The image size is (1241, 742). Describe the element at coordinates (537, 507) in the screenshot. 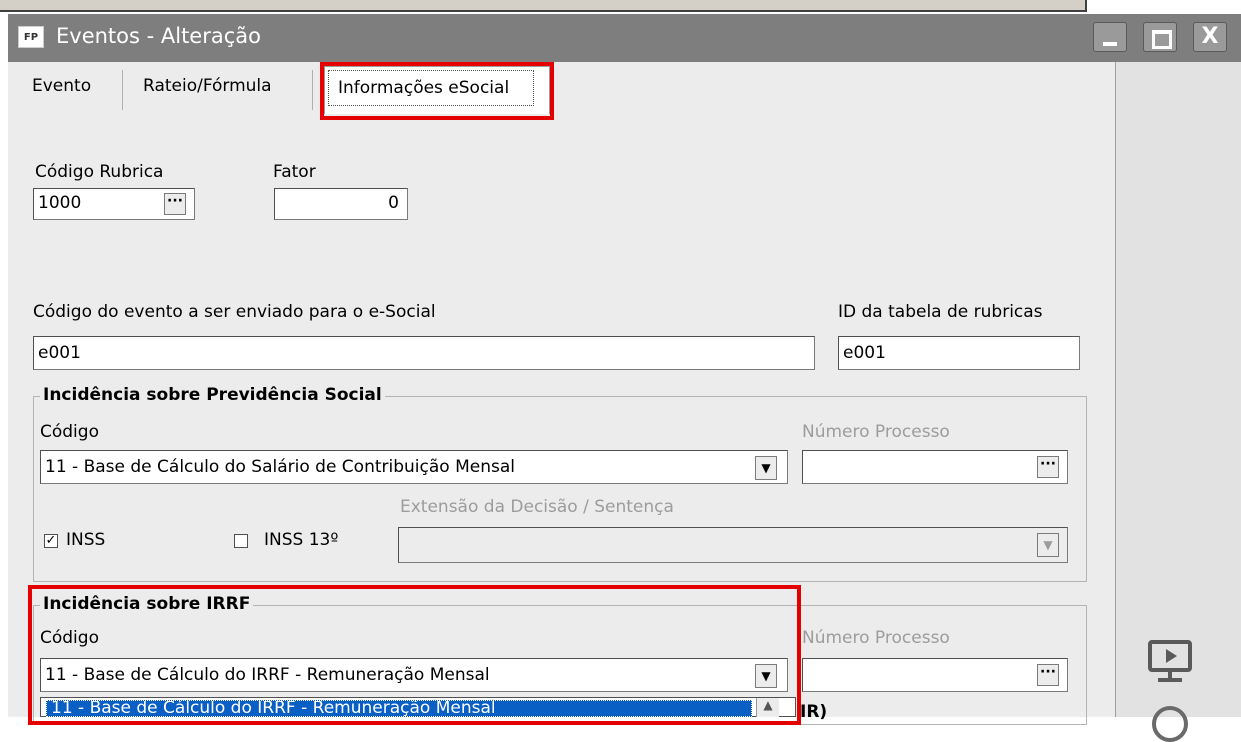

I see `extensao-decisao-label: Extensão da Decisão / Sentença` at that location.